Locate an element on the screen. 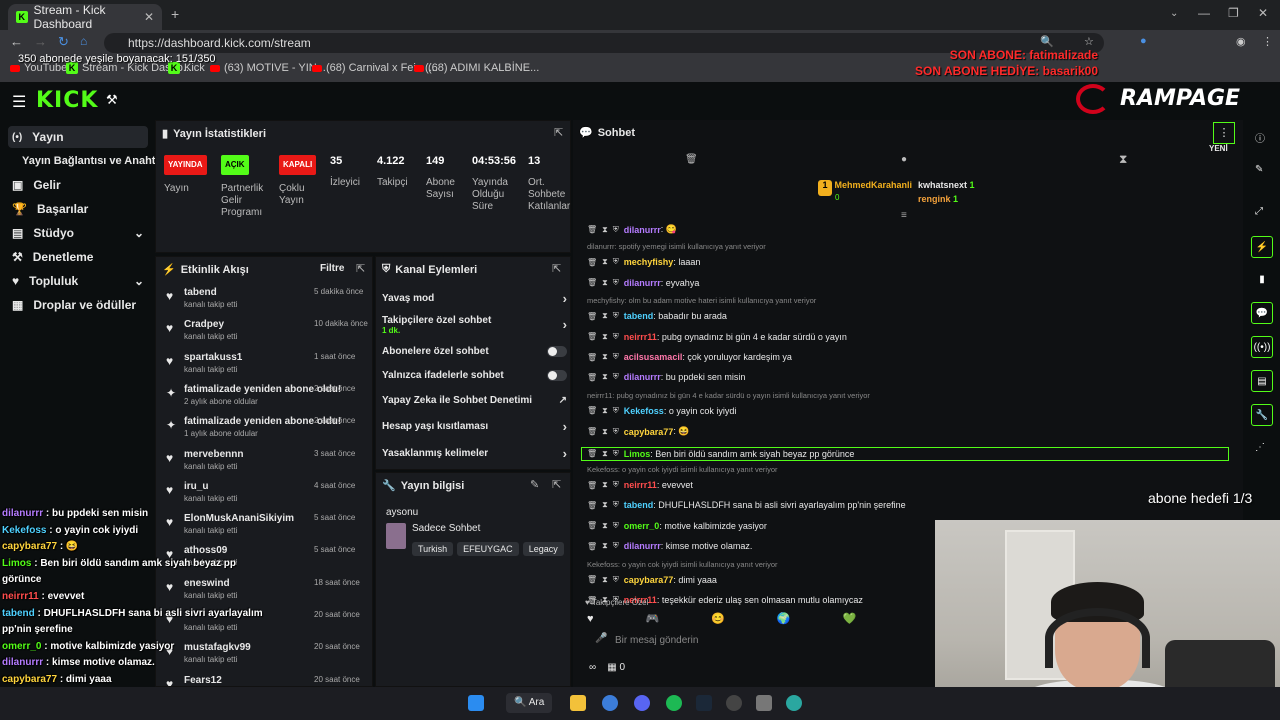  quick-action-chat: 💬 is located at coordinates (1262, 313).